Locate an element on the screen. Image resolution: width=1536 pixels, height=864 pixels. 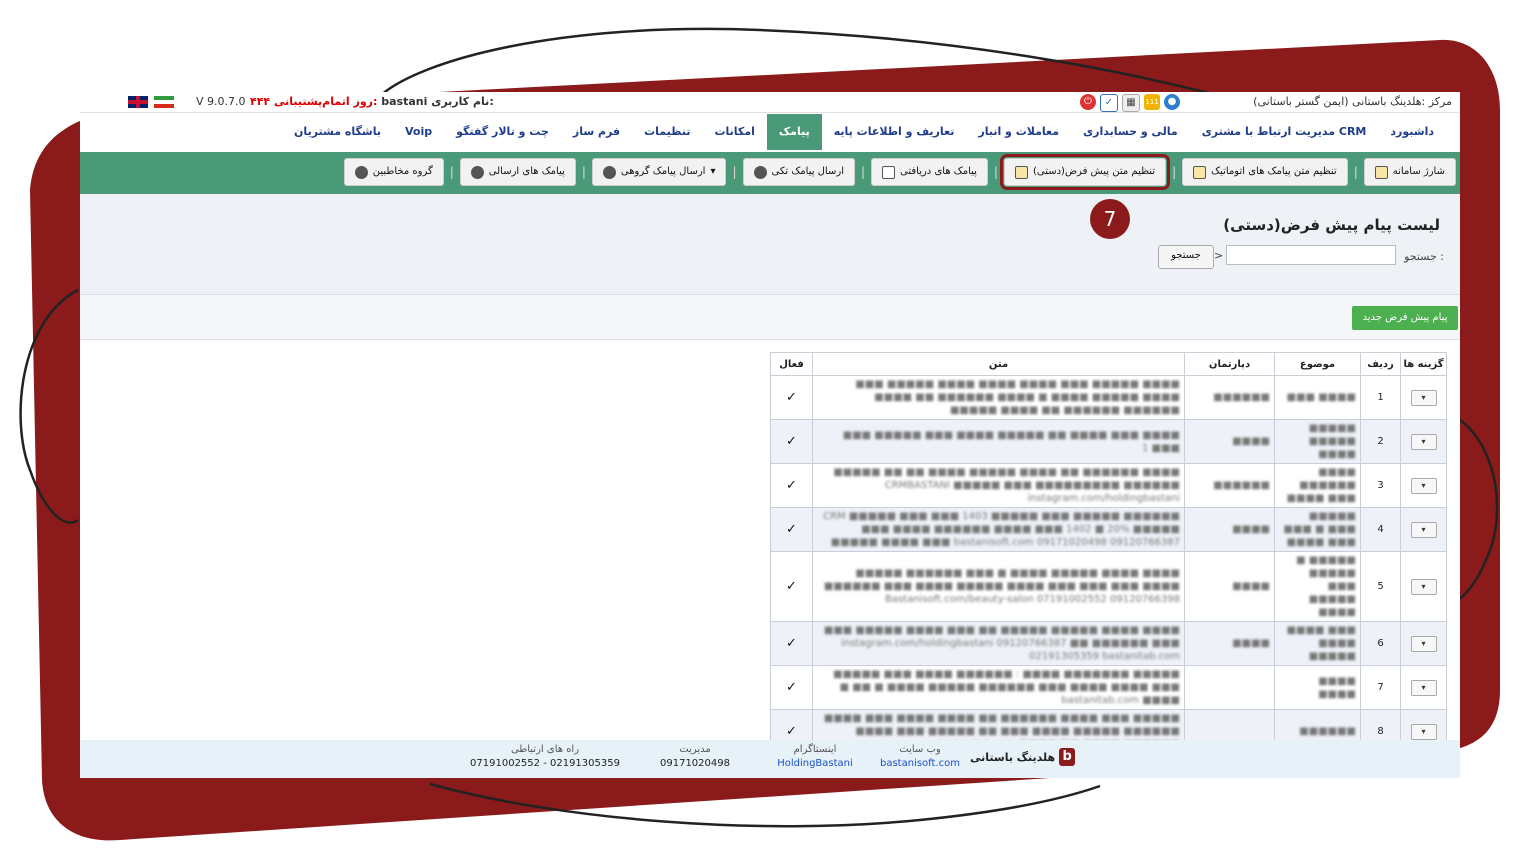
row-subject: ■■■■ ■■■ is located at coordinates (1317, 397).